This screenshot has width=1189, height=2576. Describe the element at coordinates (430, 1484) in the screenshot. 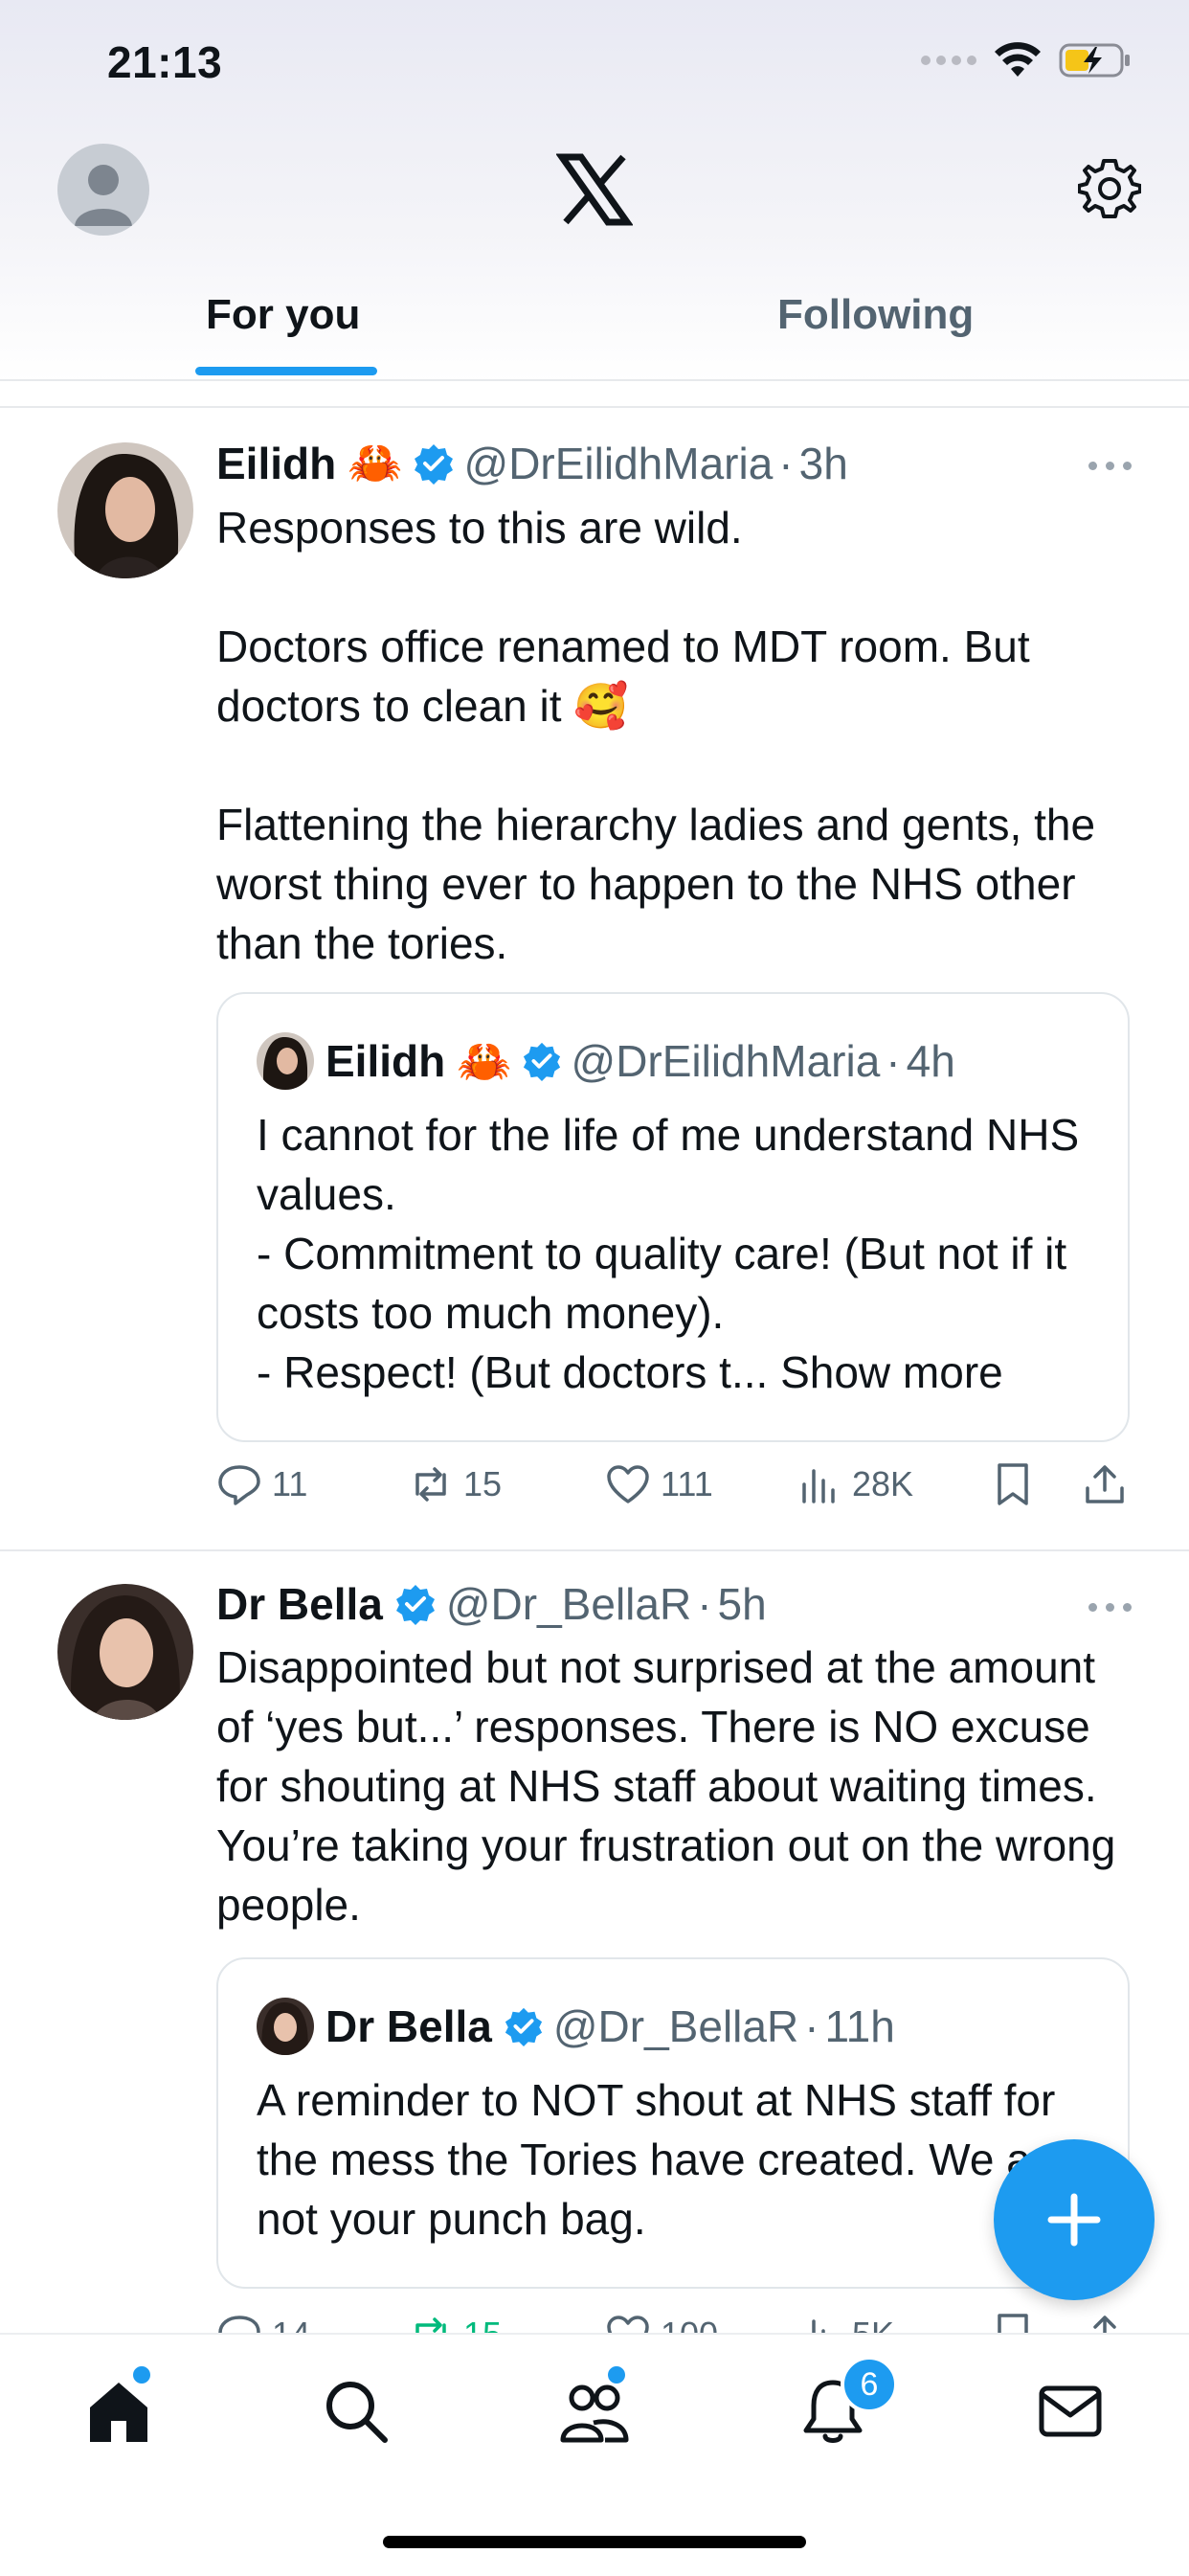

I see `repost-icon` at that location.